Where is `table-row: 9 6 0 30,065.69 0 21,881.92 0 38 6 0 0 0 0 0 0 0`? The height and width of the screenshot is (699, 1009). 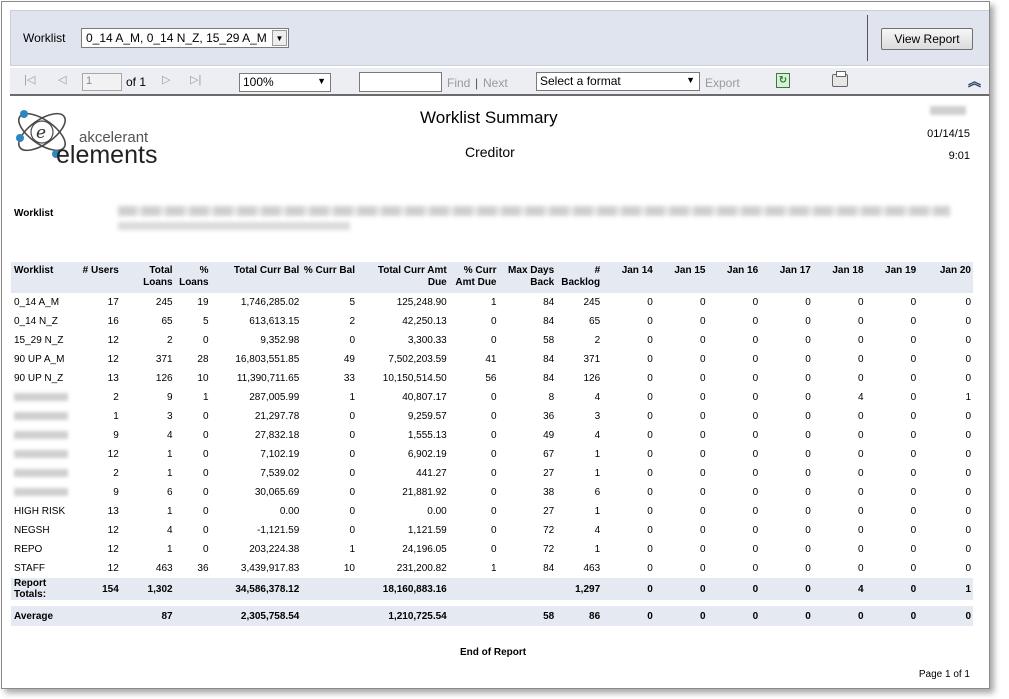 table-row: 9 6 0 30,065.69 0 21,881.92 0 38 6 0 0 0 0 0 0 0 is located at coordinates (492, 492).